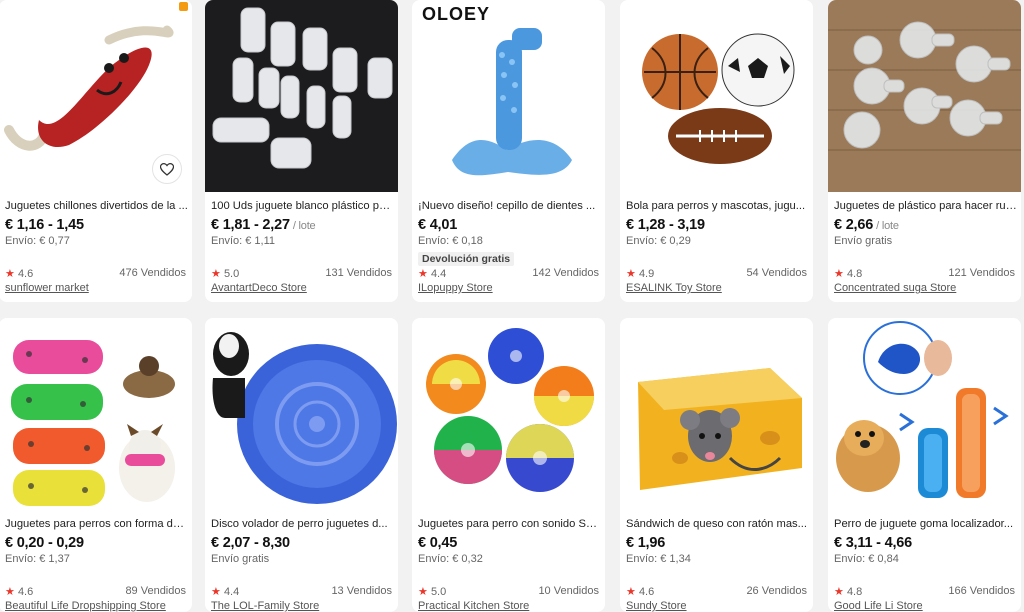  I want to click on heart-icon, so click(167, 169).